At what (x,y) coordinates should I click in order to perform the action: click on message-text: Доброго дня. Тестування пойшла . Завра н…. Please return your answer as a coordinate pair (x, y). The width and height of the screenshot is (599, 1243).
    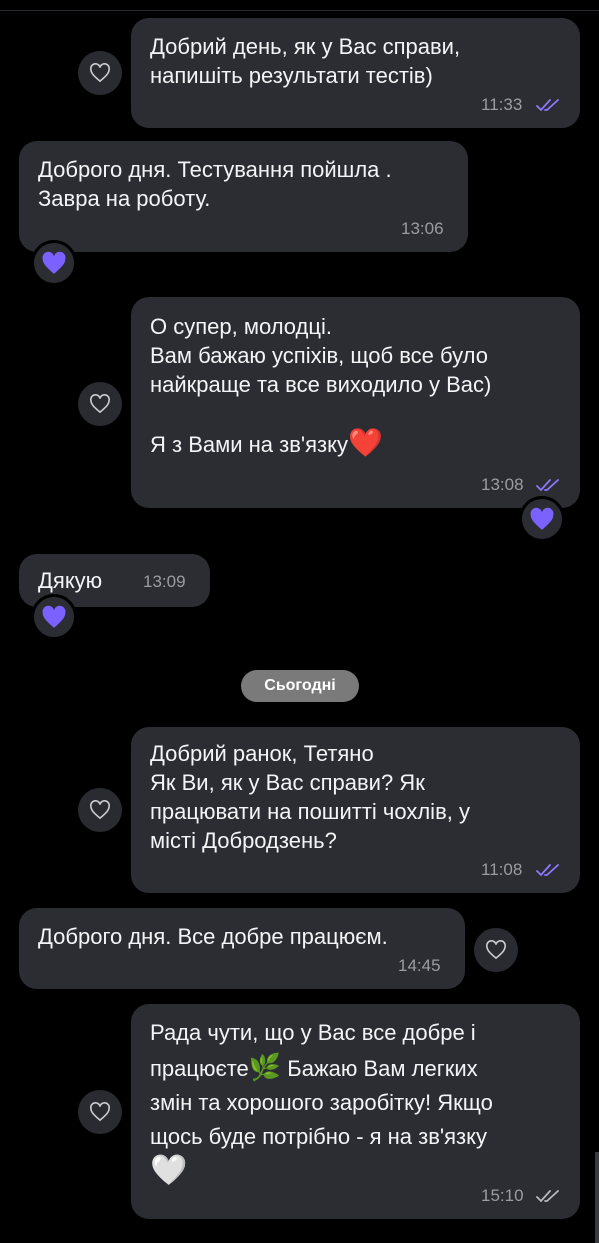
    Looking at the image, I should click on (215, 184).